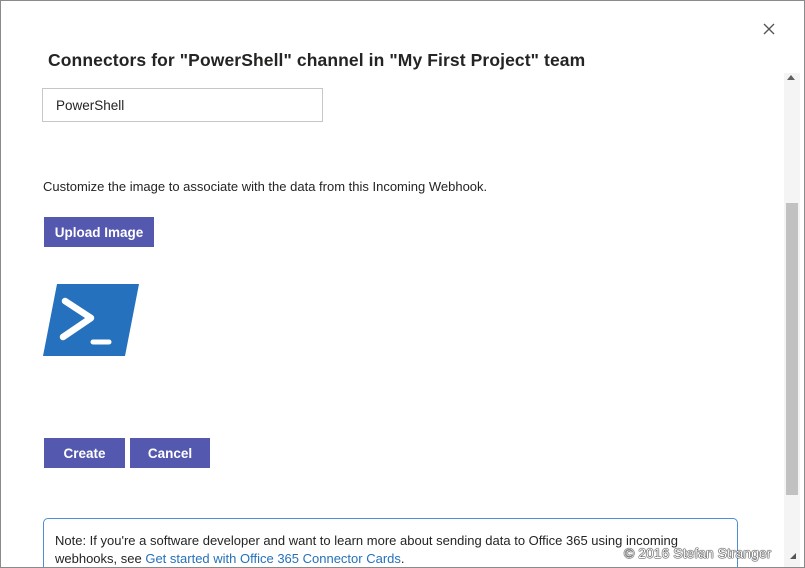 The width and height of the screenshot is (805, 568). I want to click on scroll-up-arrow-icon, so click(791, 77).